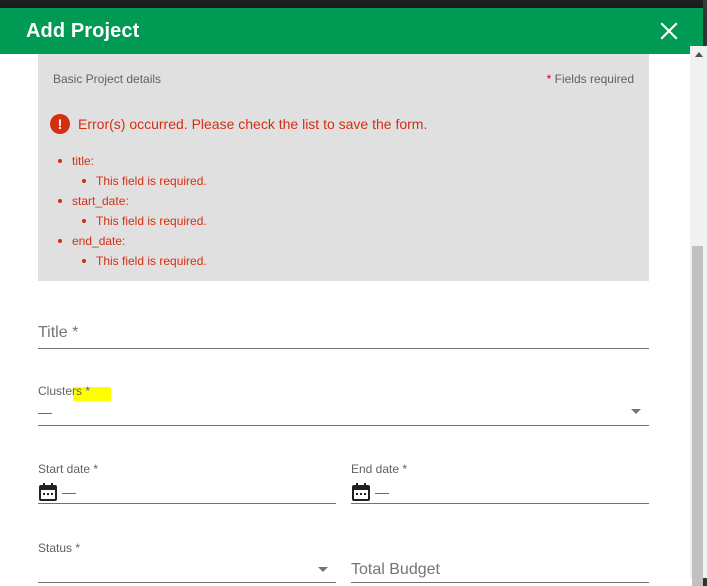 Image resolution: width=707 pixels, height=586 pixels. Describe the element at coordinates (353, 4) in the screenshot. I see `backdrop` at that location.